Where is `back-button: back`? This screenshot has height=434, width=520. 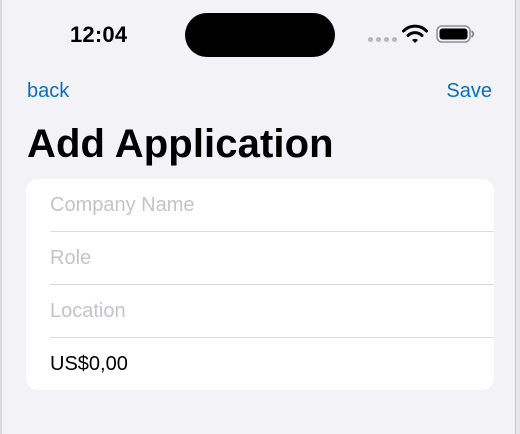
back-button: back is located at coordinates (48, 91).